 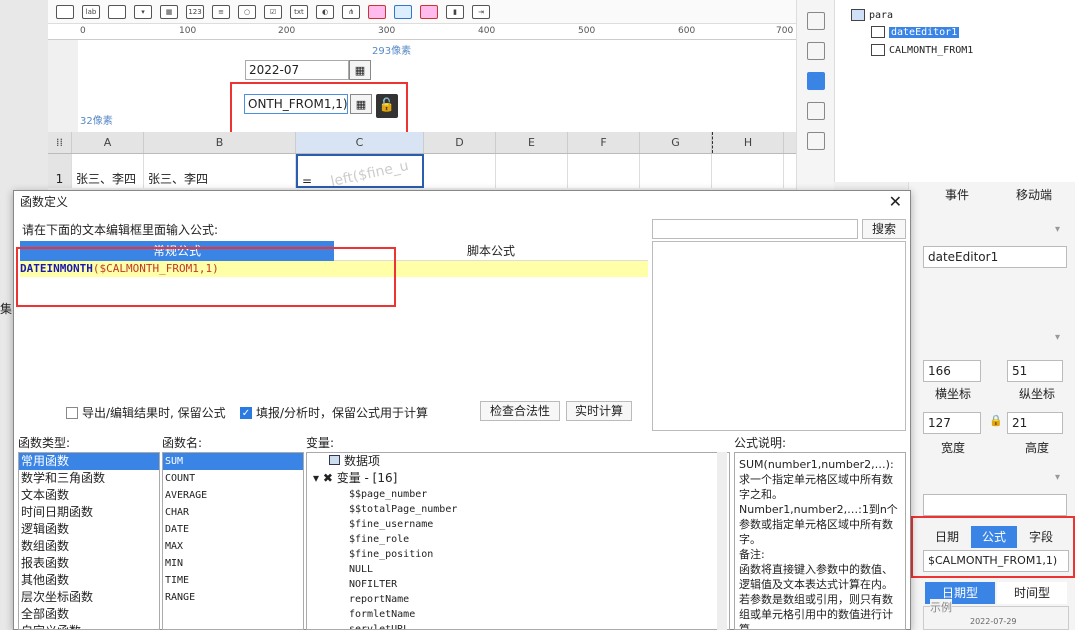 What do you see at coordinates (1035, 423) in the screenshot?
I see `height-input: 21` at bounding box center [1035, 423].